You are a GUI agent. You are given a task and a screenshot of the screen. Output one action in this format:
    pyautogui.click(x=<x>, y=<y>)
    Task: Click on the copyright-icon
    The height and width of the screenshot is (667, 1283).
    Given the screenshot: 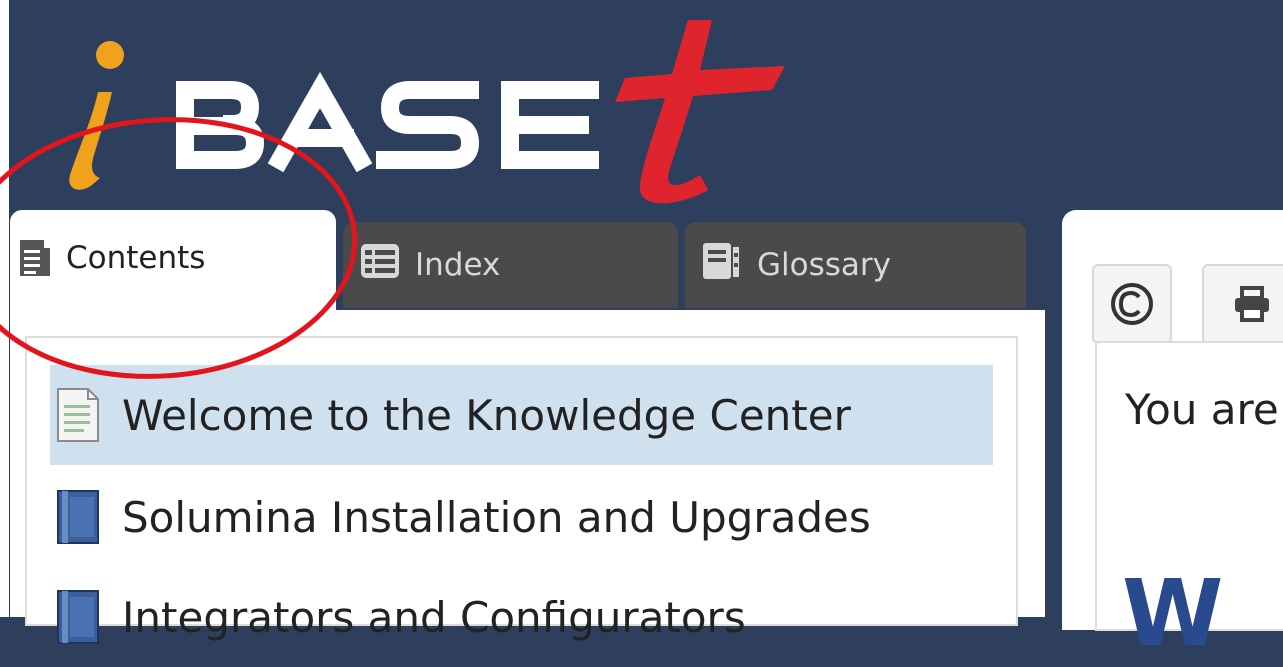 What is the action you would take?
    pyautogui.click(x=1132, y=304)
    